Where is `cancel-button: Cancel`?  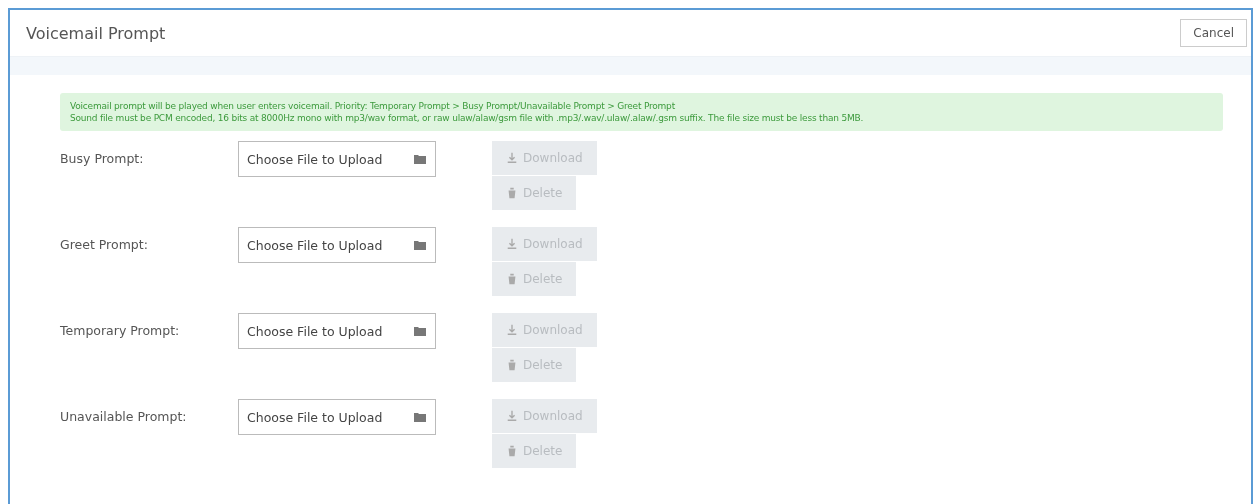 cancel-button: Cancel is located at coordinates (1213, 33).